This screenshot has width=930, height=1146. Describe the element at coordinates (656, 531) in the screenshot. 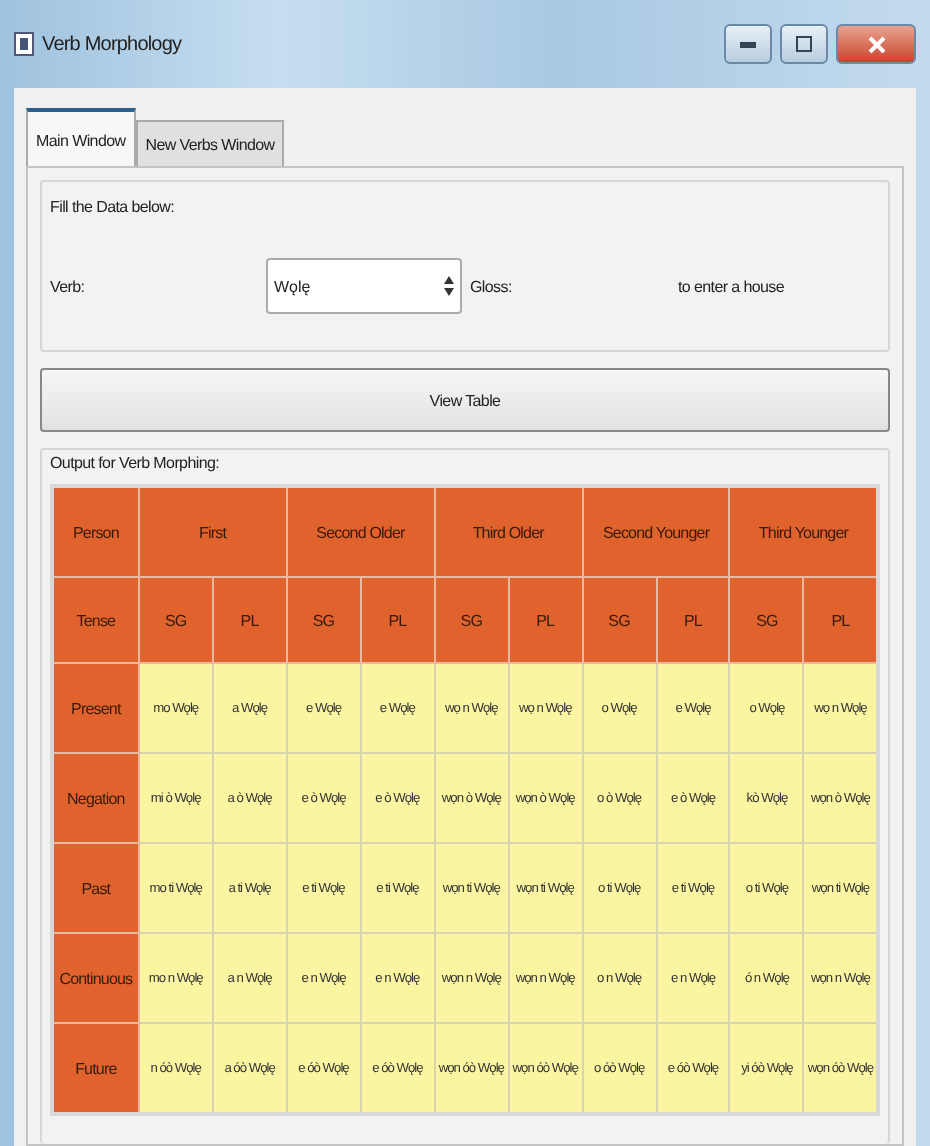

I see `header-cell: Second Younger` at that location.